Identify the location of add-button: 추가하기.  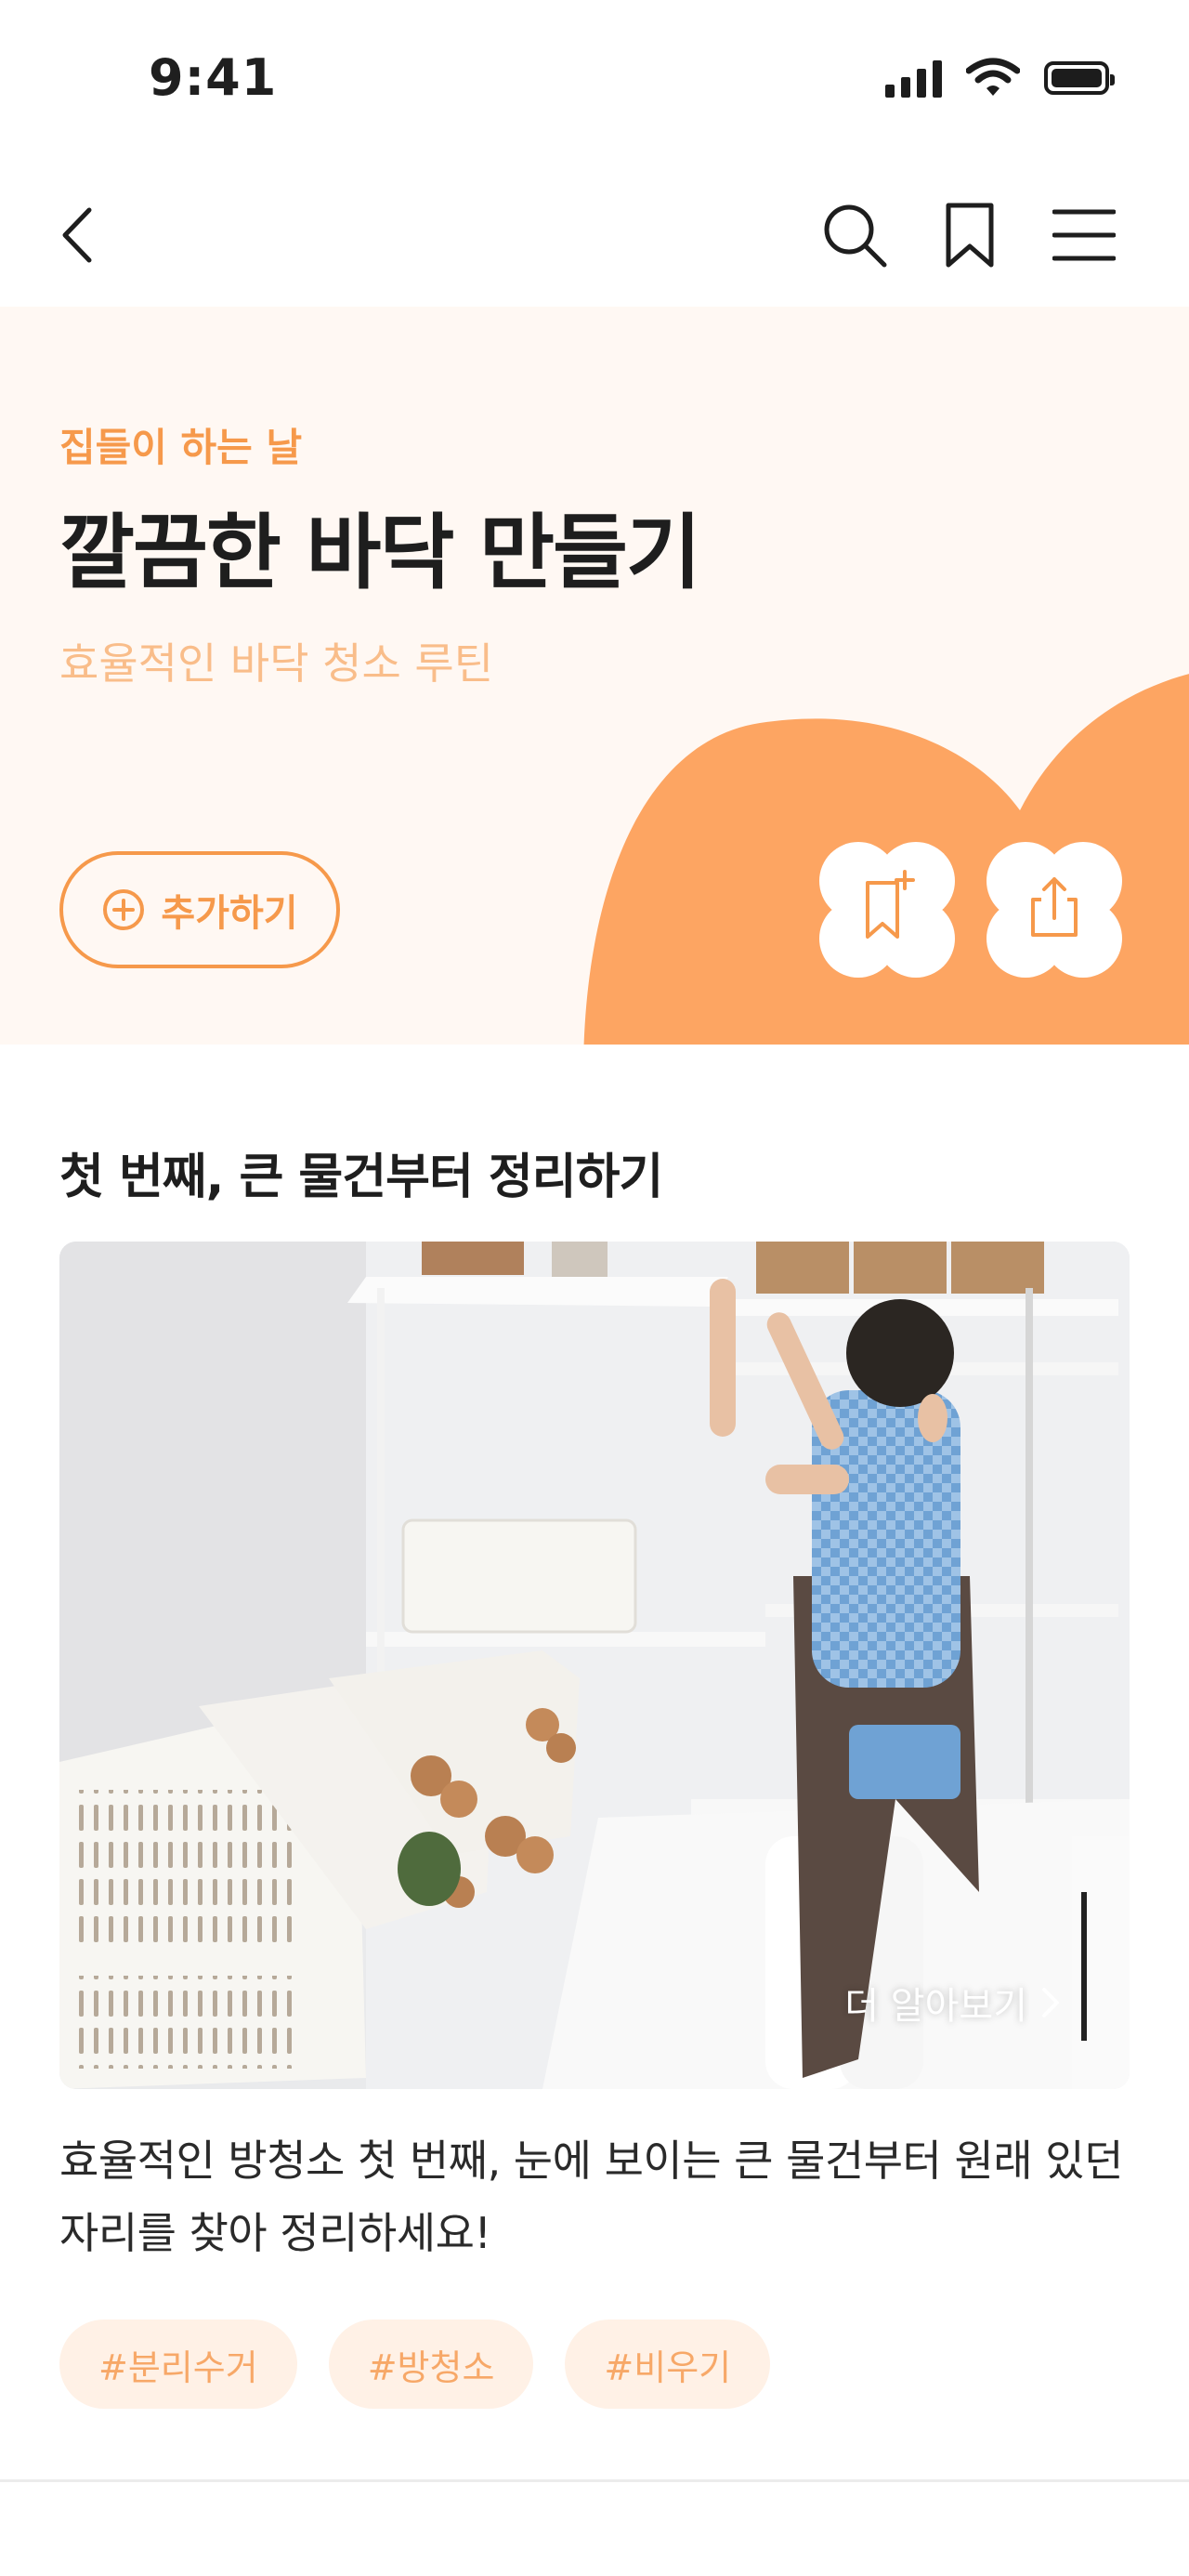
(199, 909).